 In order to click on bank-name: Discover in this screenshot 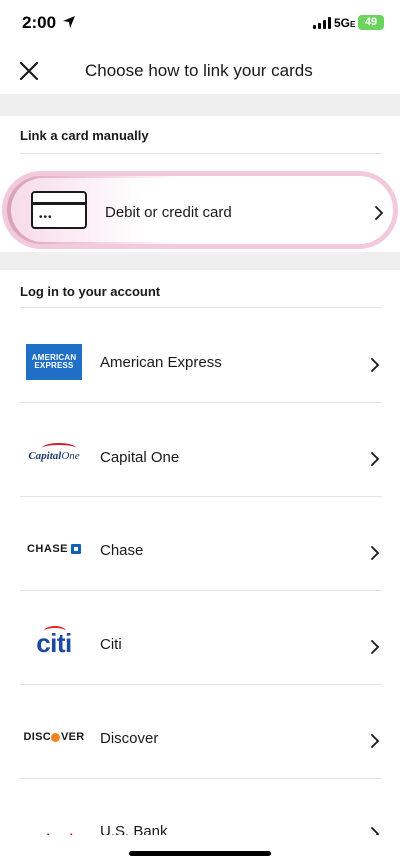, I will do `click(129, 738)`.